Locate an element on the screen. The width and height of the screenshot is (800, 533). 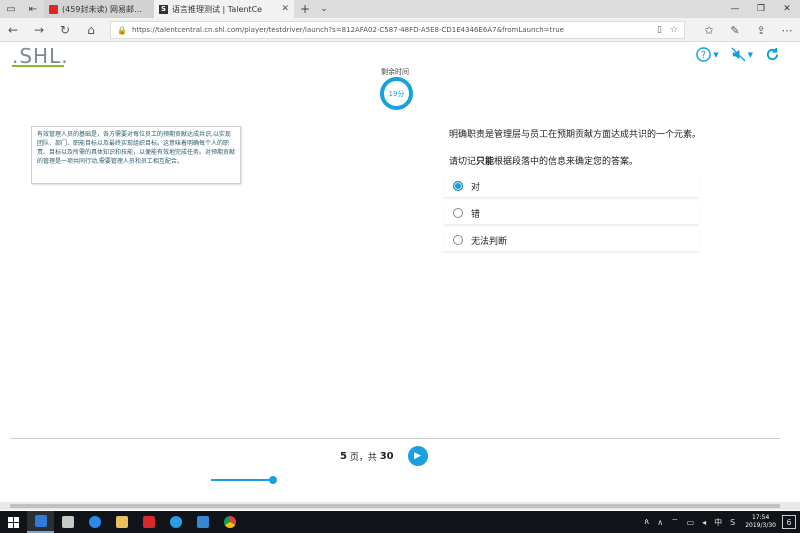
forward-arrow-icon: → is located at coordinates (39, 30).